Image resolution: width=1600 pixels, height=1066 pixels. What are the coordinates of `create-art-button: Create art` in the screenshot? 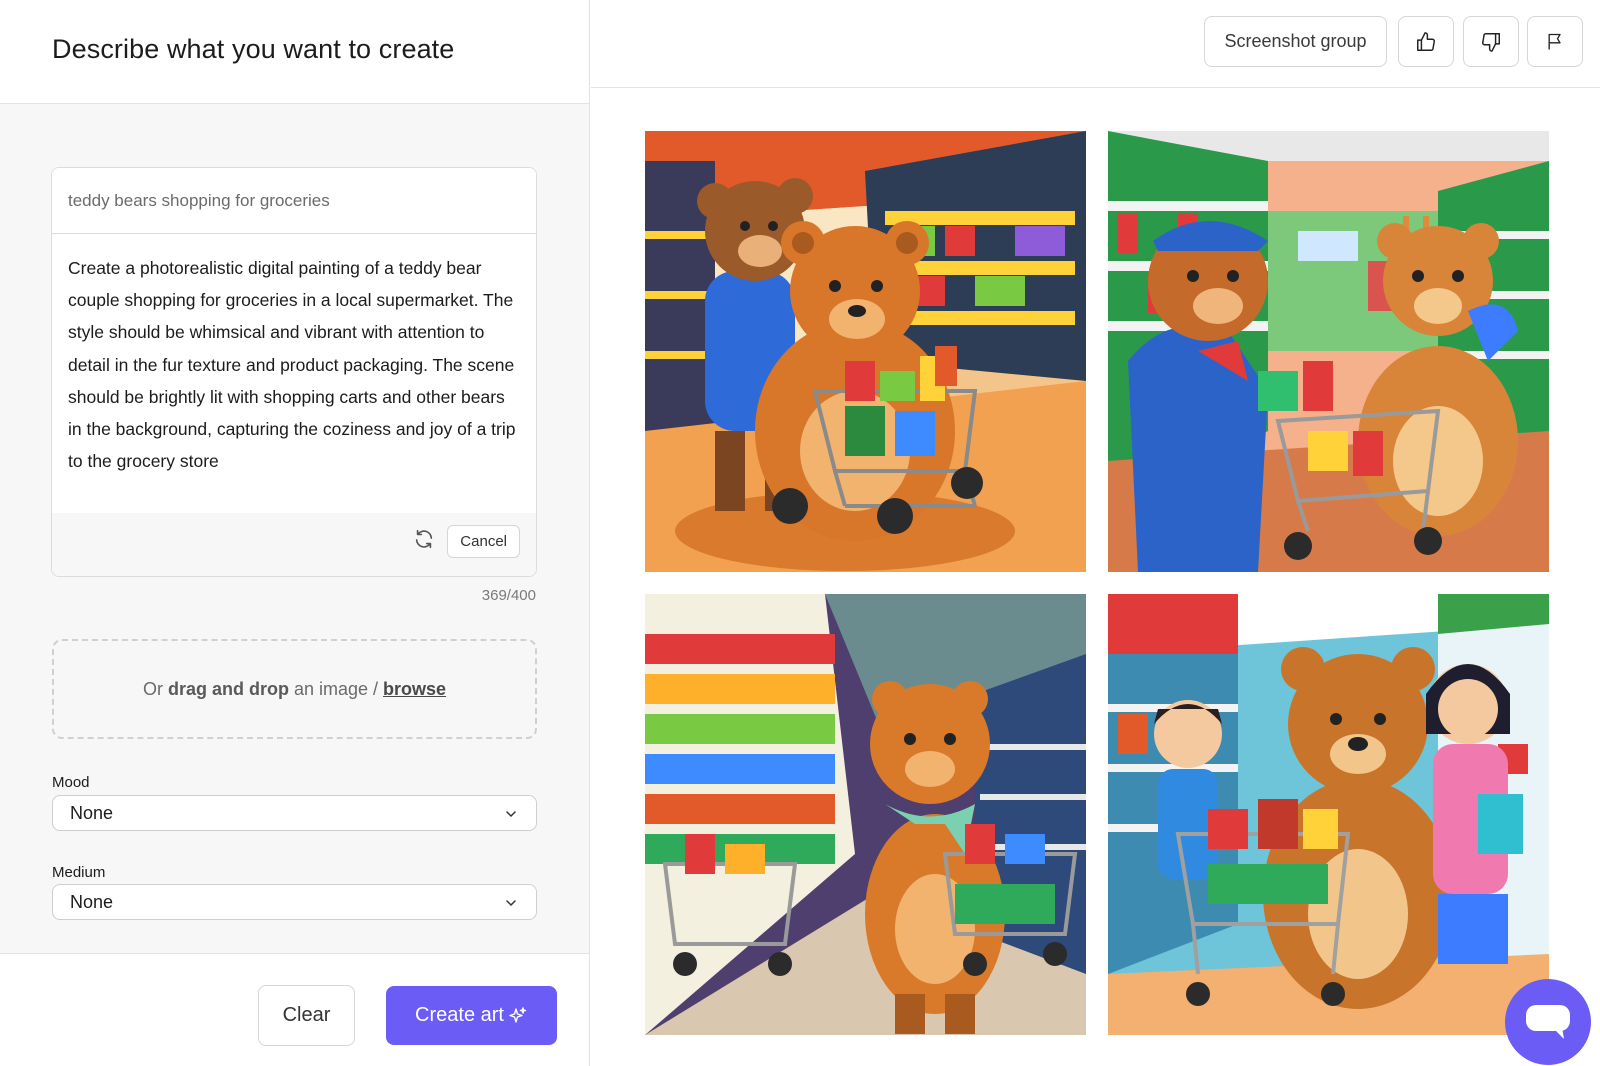 It's located at (471, 1015).